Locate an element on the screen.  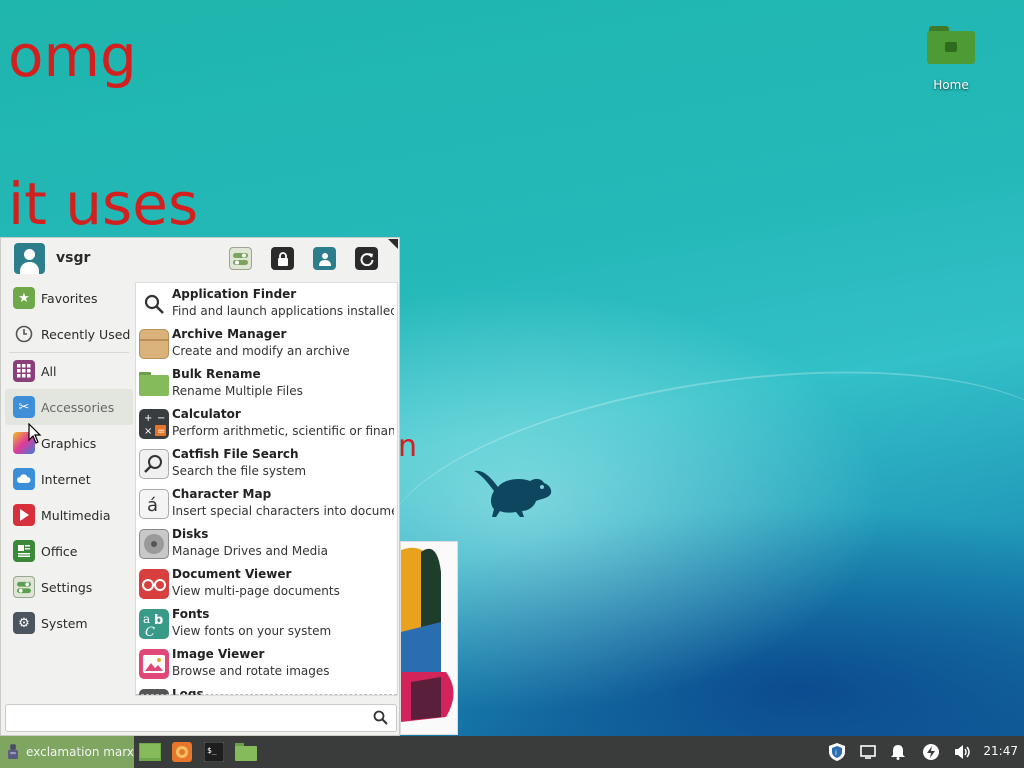
search-input is located at coordinates (187, 719).